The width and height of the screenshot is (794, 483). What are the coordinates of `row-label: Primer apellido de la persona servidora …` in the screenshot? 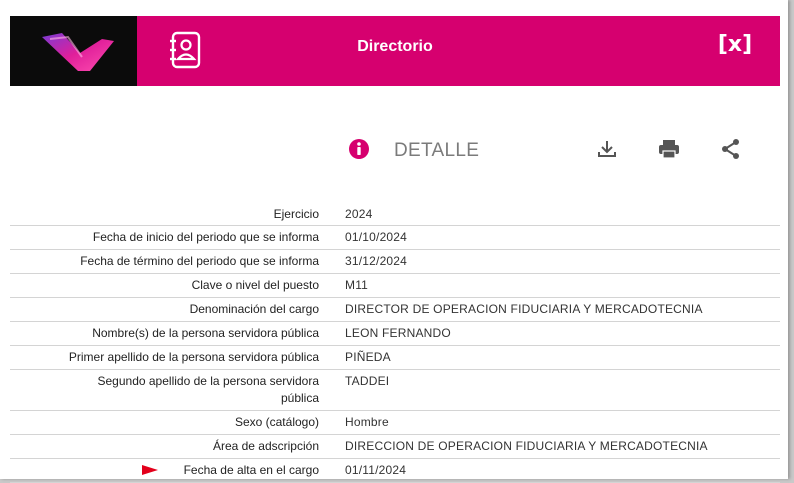 It's located at (193, 357).